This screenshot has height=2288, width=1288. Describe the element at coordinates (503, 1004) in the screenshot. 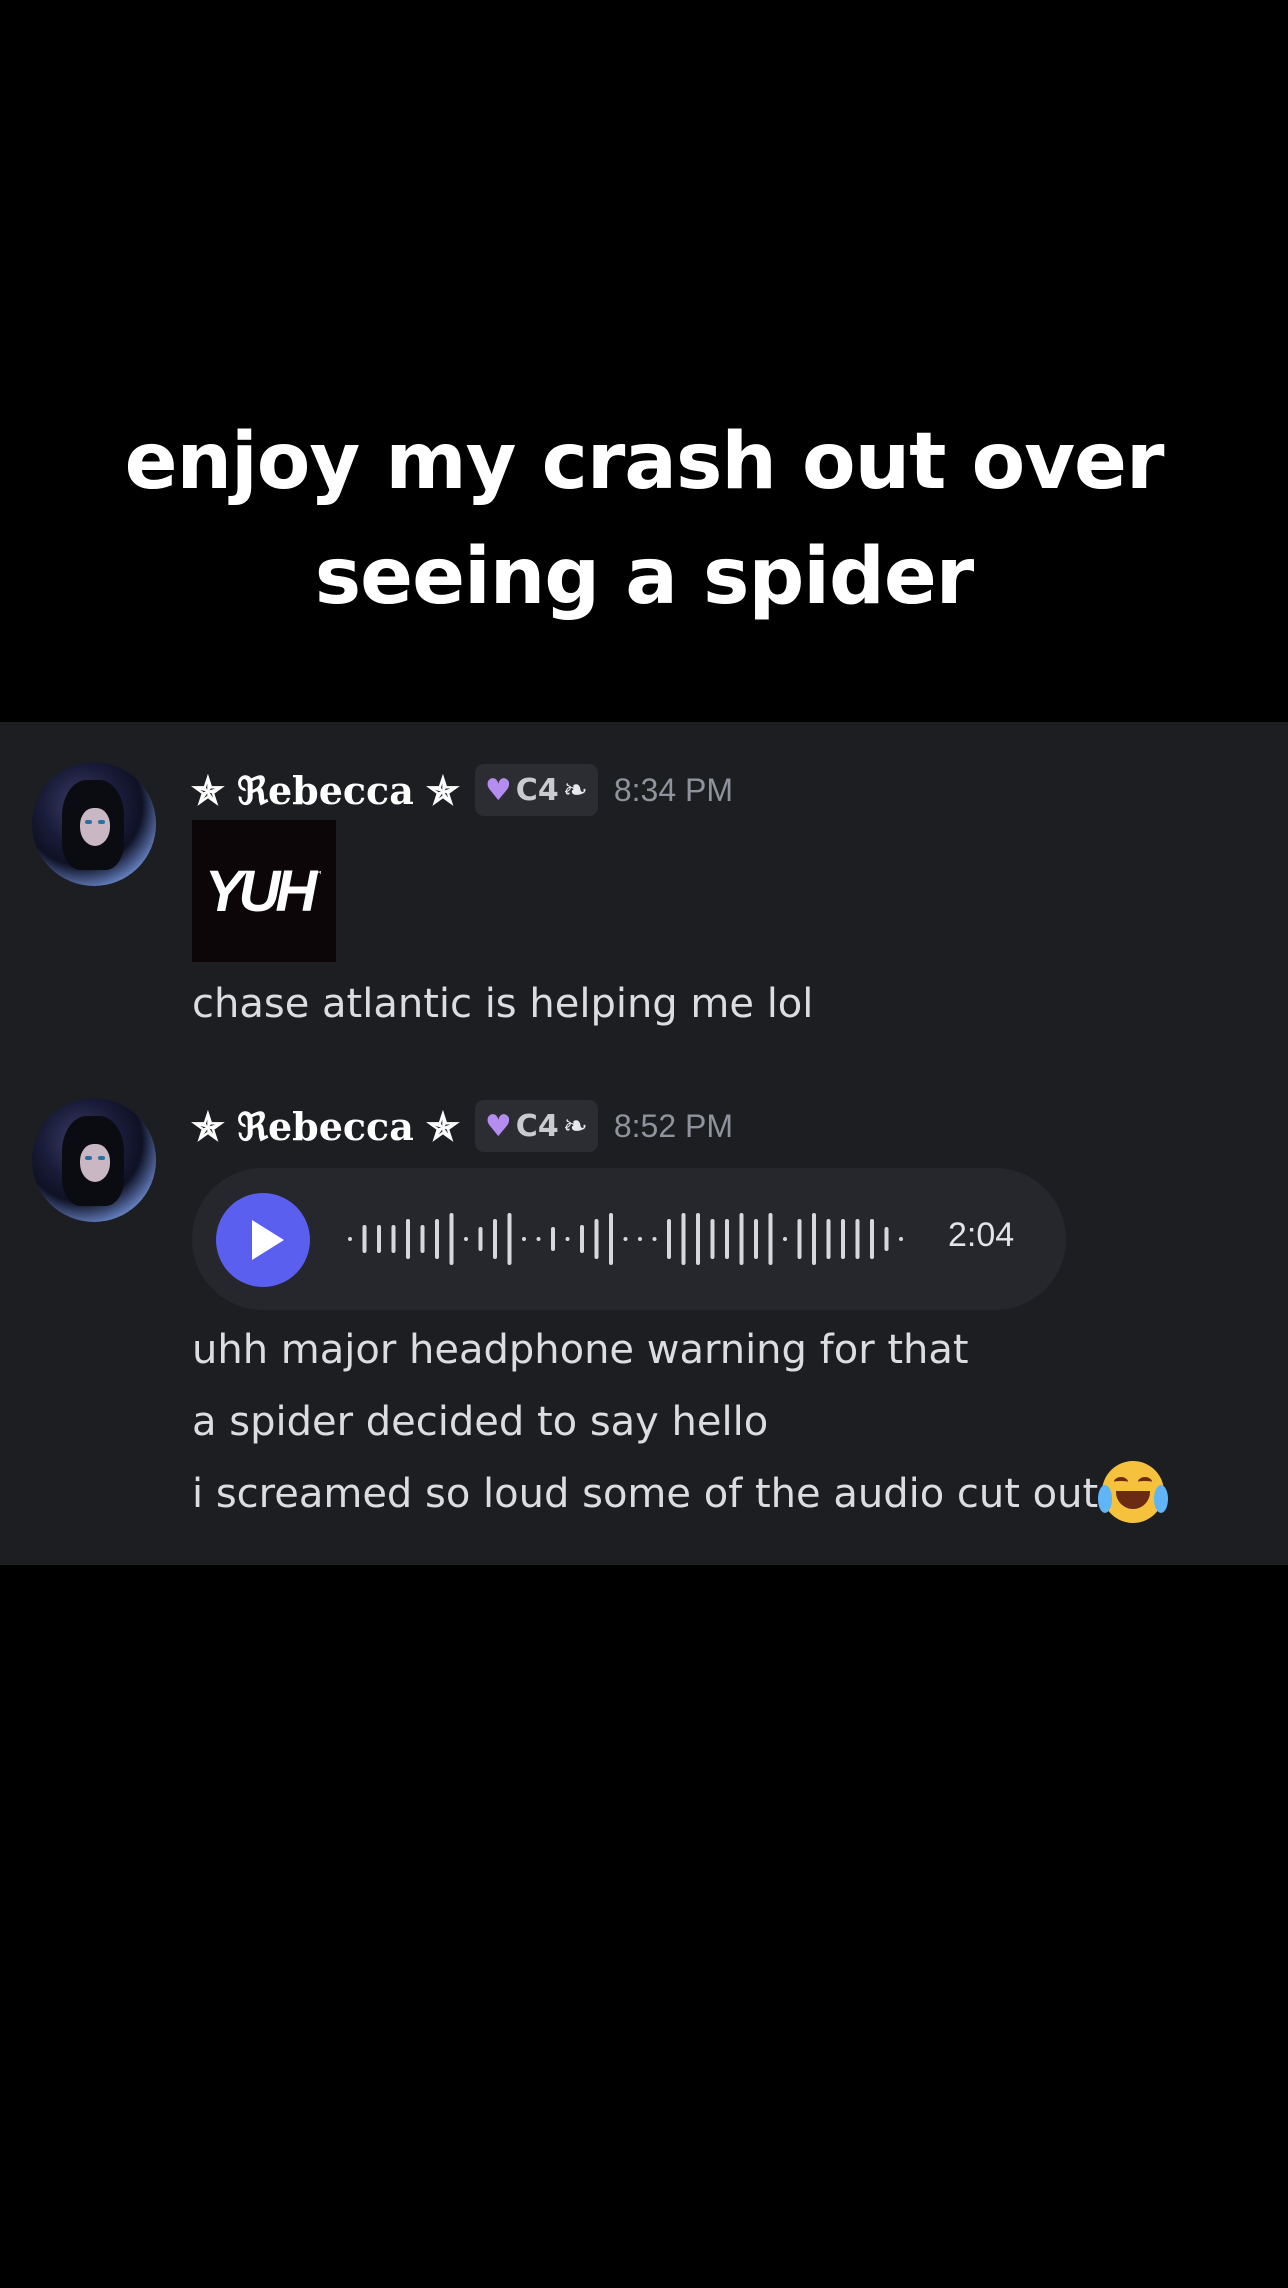

I see `message-text: chase atlantic is helping me lol` at that location.